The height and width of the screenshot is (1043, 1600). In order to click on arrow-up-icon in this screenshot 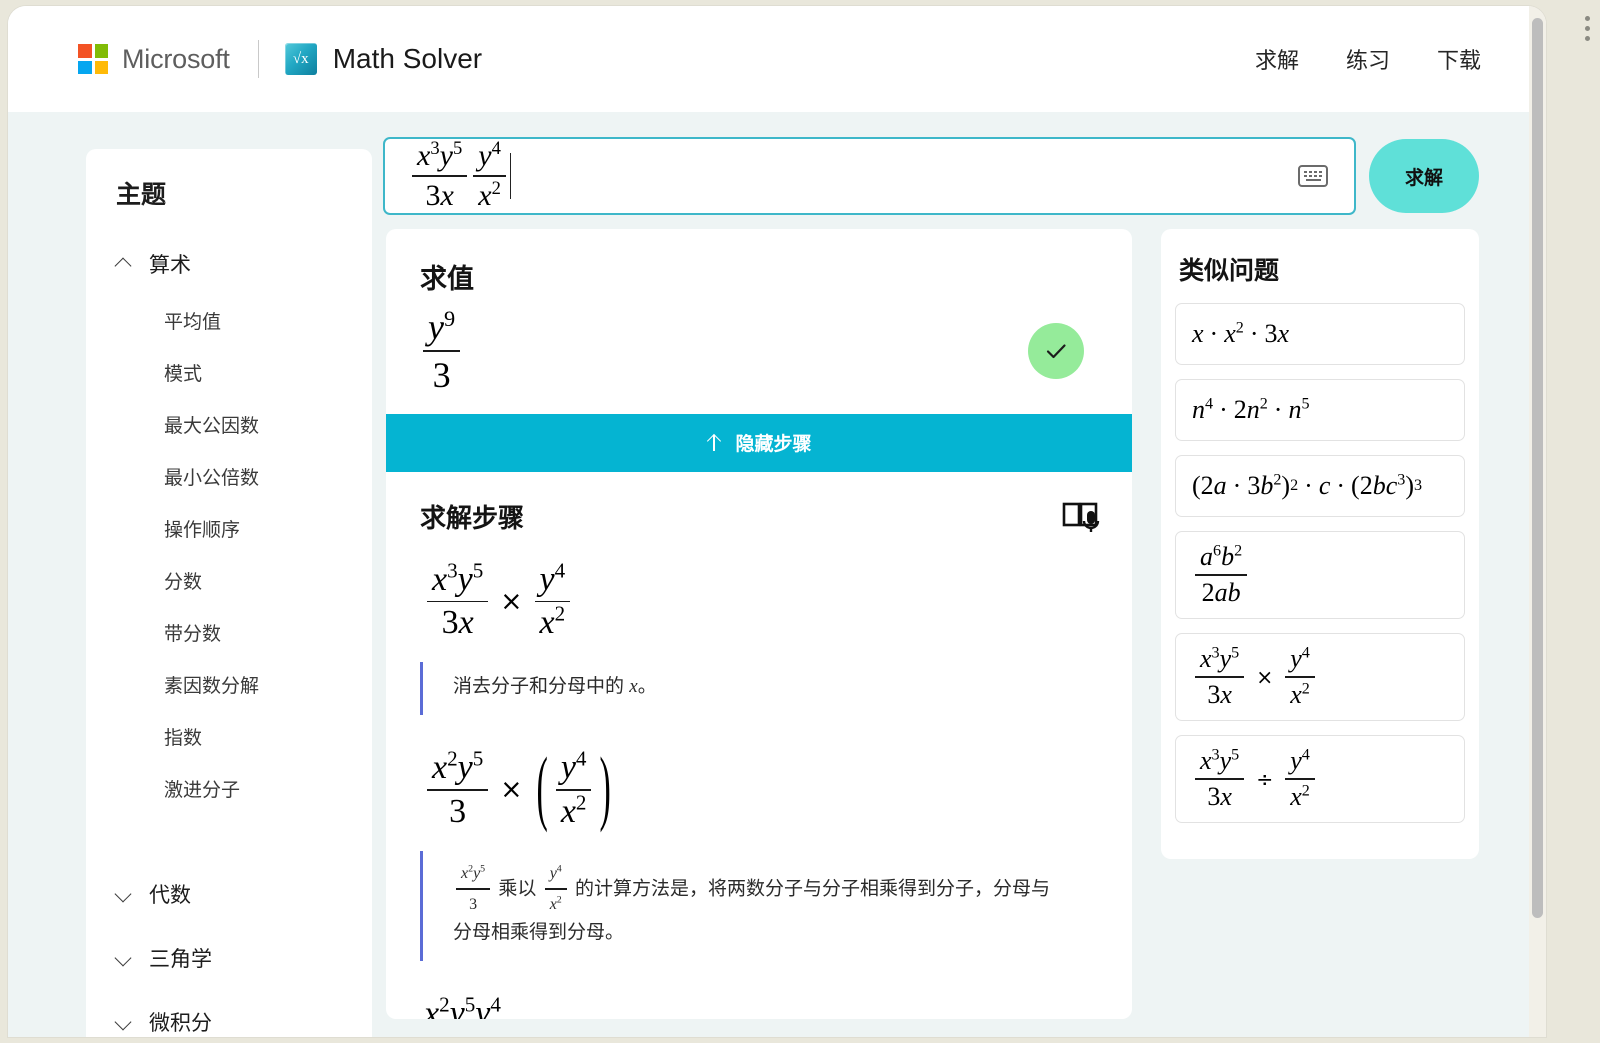, I will do `click(714, 442)`.